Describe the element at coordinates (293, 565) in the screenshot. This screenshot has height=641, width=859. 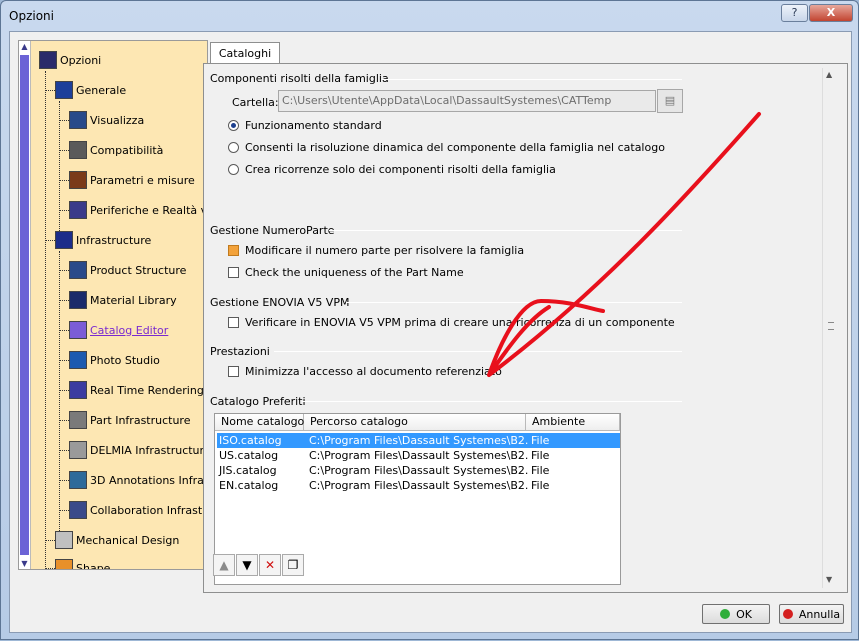
I see `add-catalog-icon: ❐` at that location.